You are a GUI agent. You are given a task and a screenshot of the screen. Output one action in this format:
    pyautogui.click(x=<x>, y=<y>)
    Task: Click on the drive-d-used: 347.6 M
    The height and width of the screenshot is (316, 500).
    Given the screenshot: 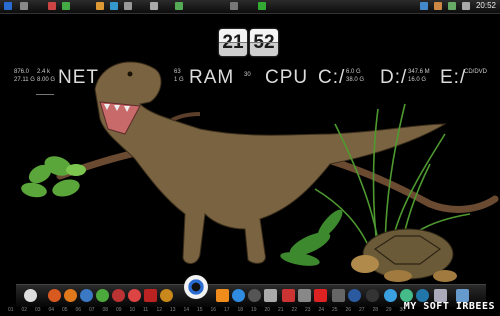 What is the action you would take?
    pyautogui.click(x=419, y=72)
    